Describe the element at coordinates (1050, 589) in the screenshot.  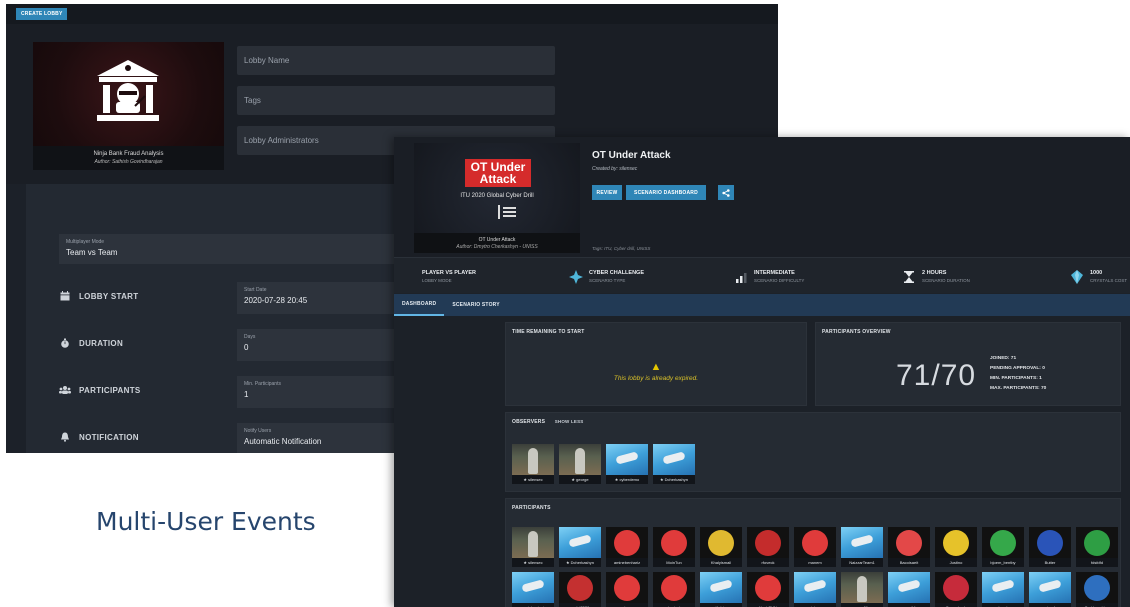
I see `user-avatar-card: aaraimafaro` at that location.